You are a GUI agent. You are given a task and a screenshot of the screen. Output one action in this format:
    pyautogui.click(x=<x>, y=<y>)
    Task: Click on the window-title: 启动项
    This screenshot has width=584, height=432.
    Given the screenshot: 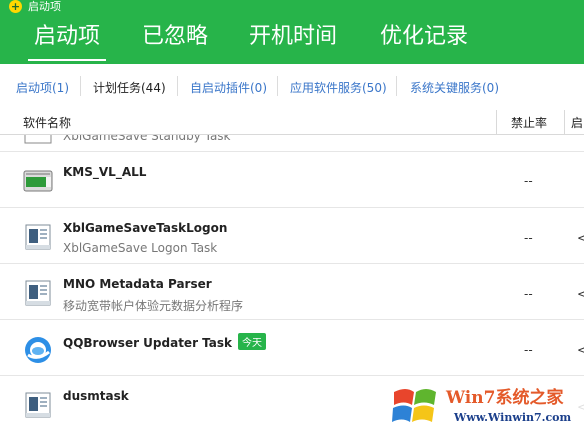 What is the action you would take?
    pyautogui.click(x=44, y=6)
    